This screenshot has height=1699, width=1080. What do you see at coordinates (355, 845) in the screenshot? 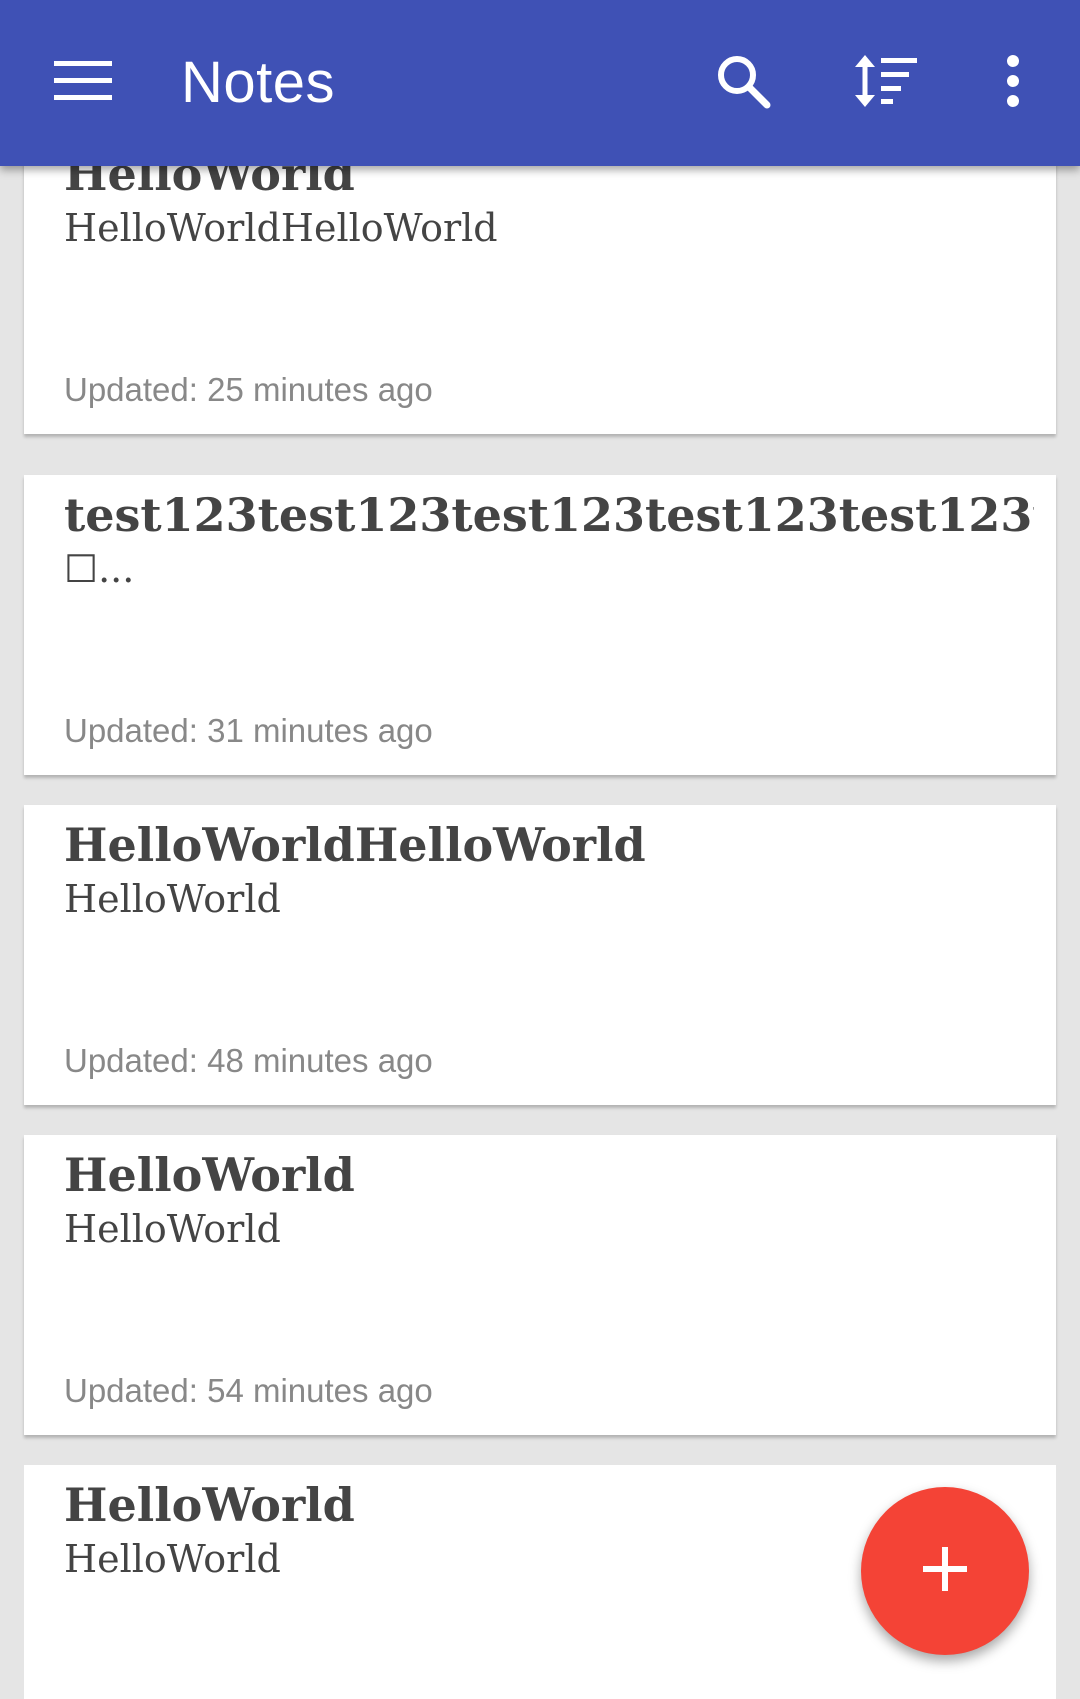
I see `note-title: HelloWorldHelloWorld` at bounding box center [355, 845].